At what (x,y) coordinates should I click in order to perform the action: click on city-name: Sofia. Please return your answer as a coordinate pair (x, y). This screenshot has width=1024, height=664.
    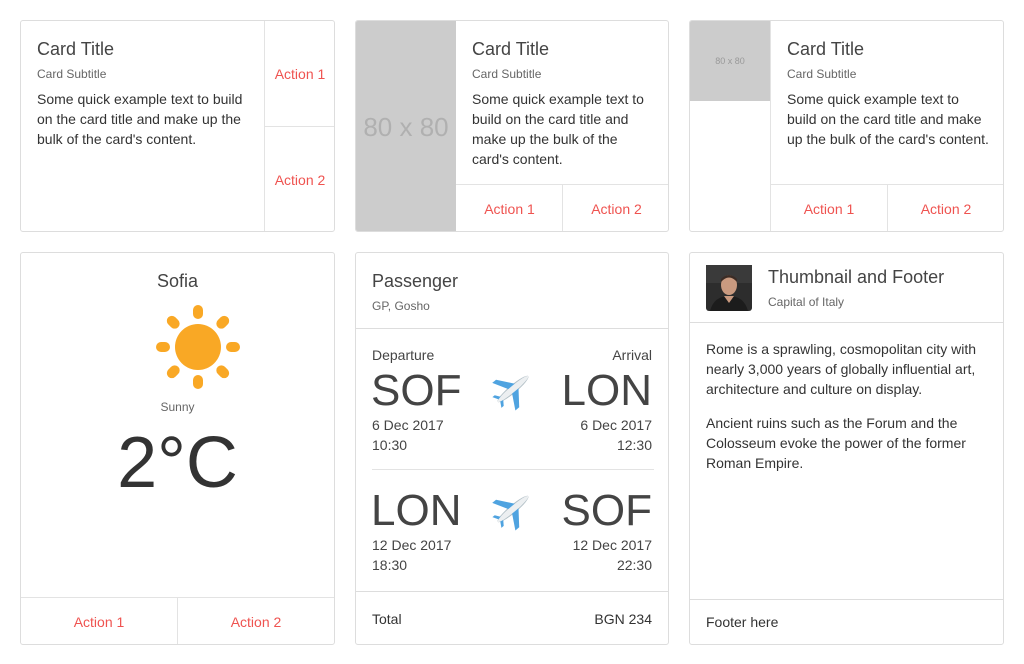
    Looking at the image, I should click on (177, 281).